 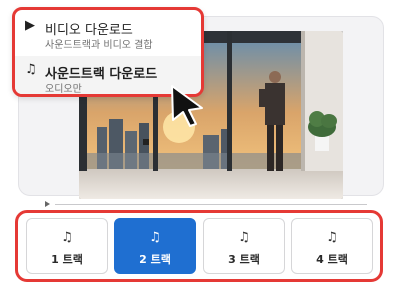 What do you see at coordinates (67, 259) in the screenshot?
I see `track-label: 1 트랙` at bounding box center [67, 259].